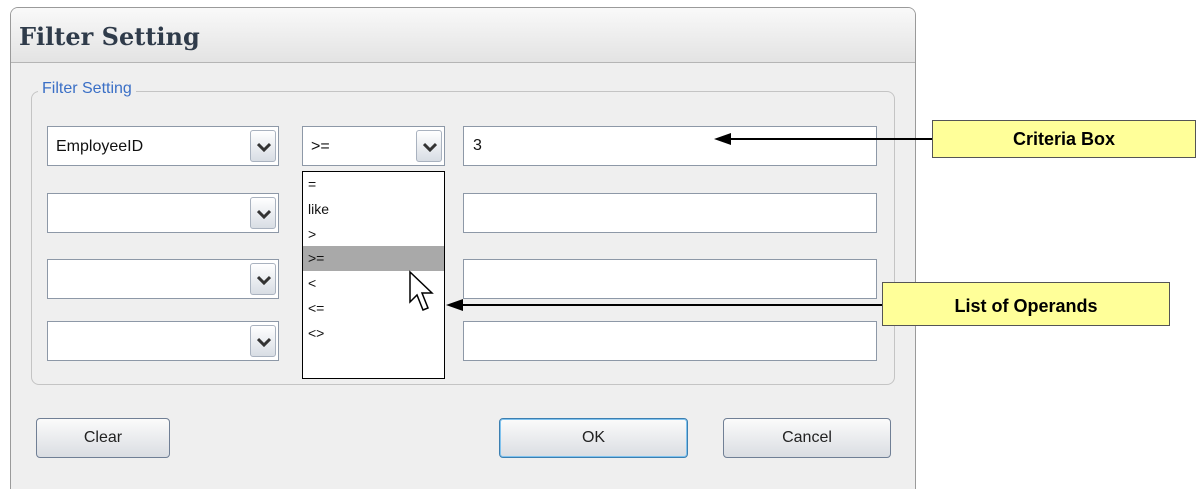 This screenshot has width=1199, height=489. I want to click on criteria-box-arrow, so click(823, 139).